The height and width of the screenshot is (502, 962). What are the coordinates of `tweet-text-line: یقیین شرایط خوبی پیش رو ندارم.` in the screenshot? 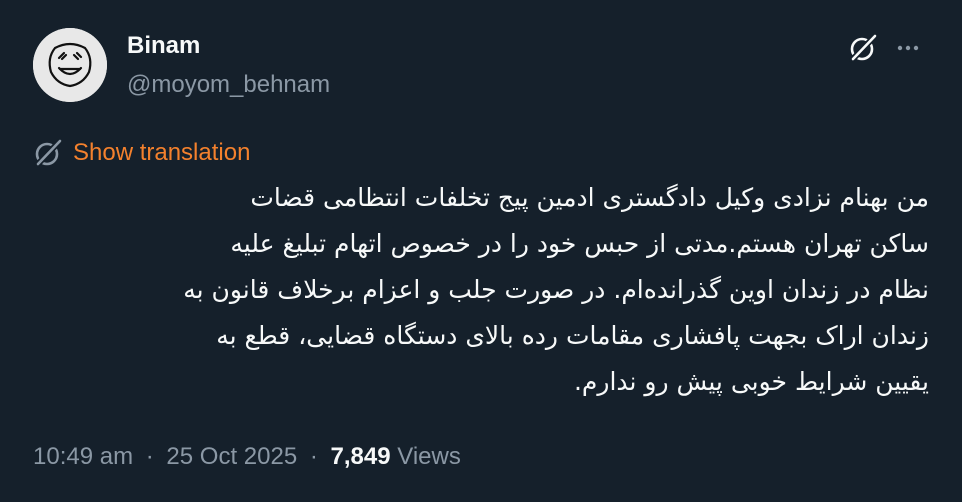 It's located at (751, 381).